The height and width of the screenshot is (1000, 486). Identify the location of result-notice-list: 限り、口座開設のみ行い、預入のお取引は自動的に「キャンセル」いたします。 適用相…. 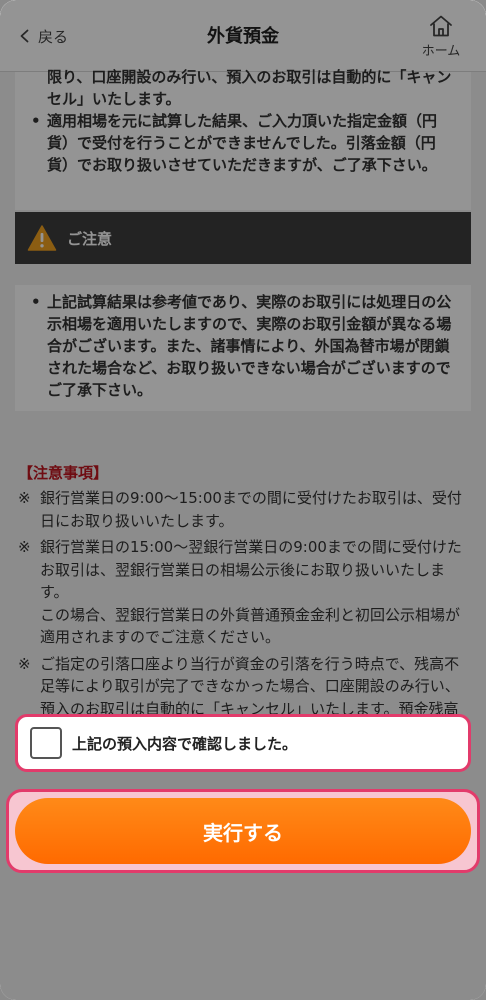
(241, 121).